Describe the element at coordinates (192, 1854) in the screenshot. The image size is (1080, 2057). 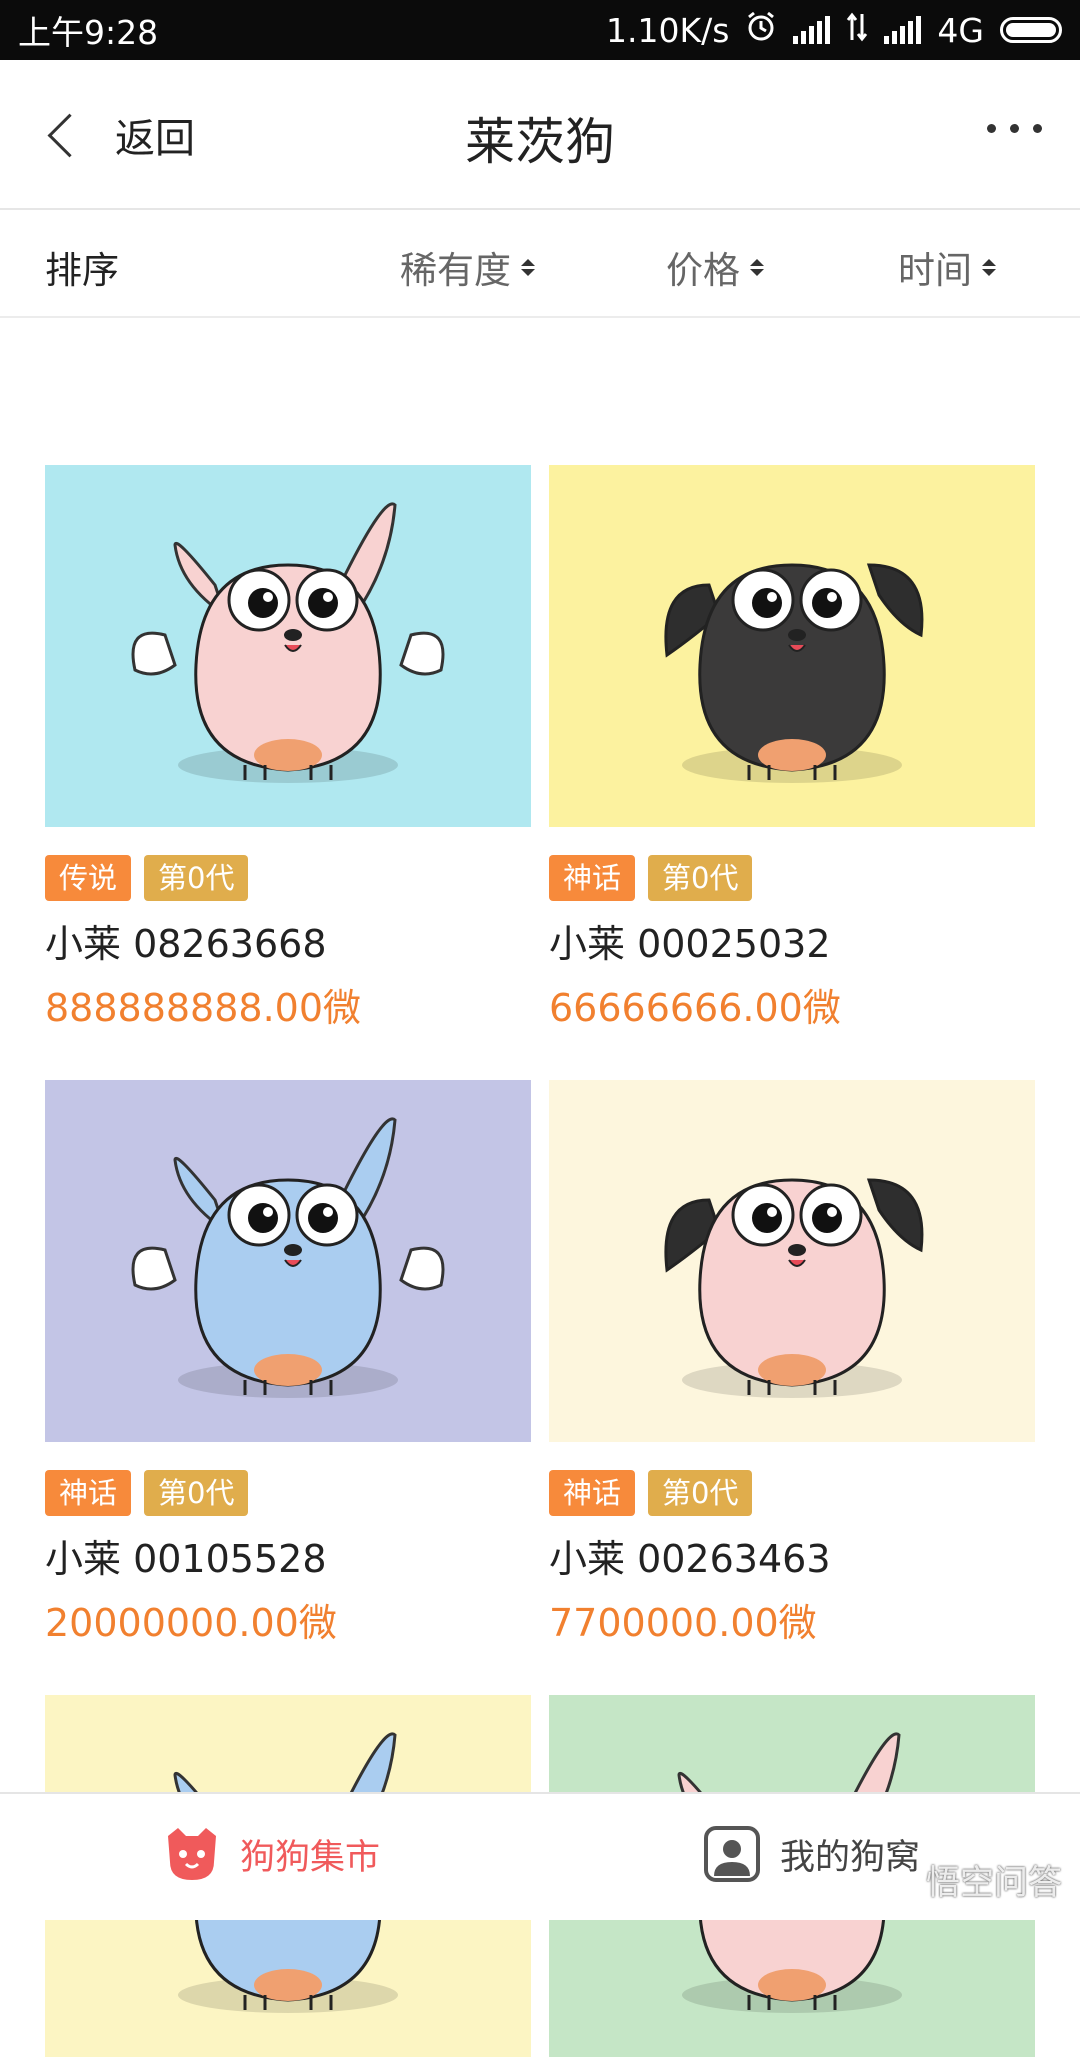
I see `dog-face-icon` at that location.